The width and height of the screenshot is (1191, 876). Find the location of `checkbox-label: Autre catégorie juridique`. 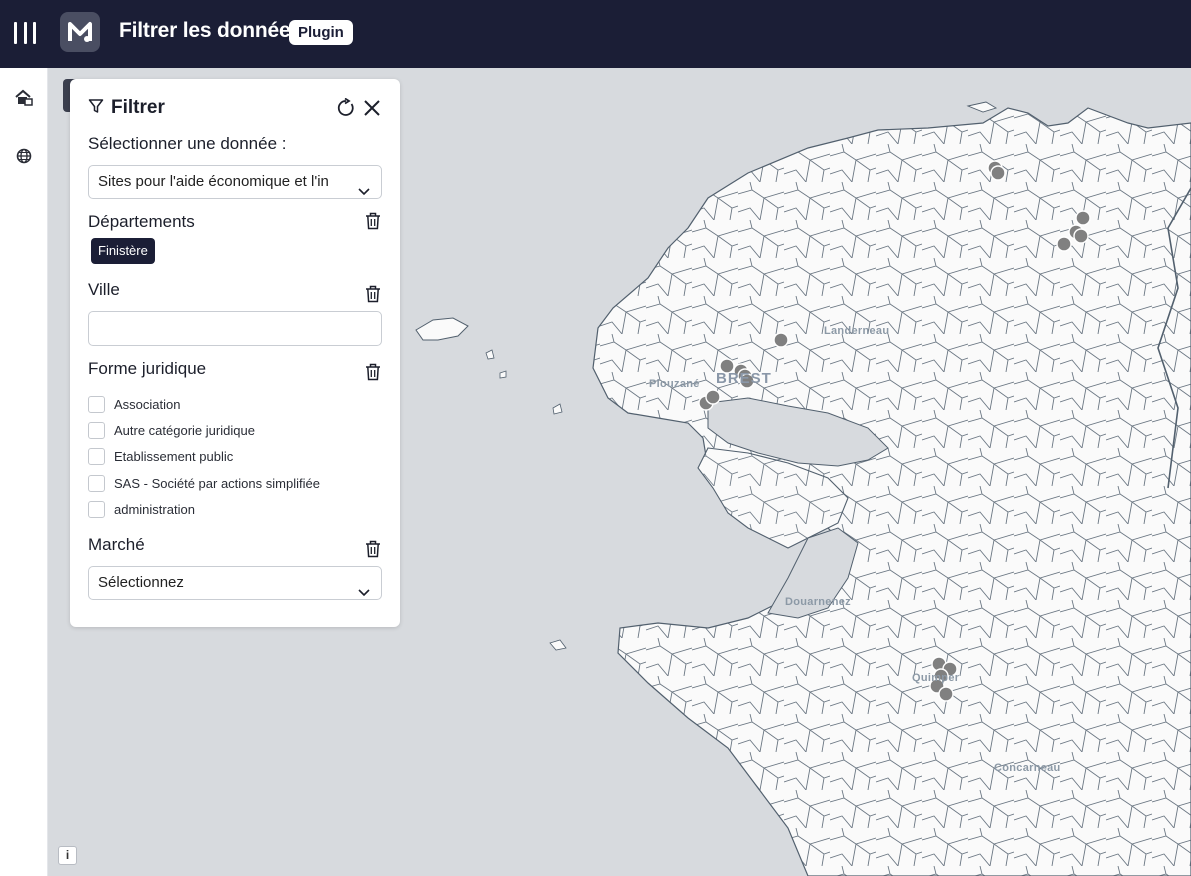

checkbox-label: Autre catégorie juridique is located at coordinates (184, 430).